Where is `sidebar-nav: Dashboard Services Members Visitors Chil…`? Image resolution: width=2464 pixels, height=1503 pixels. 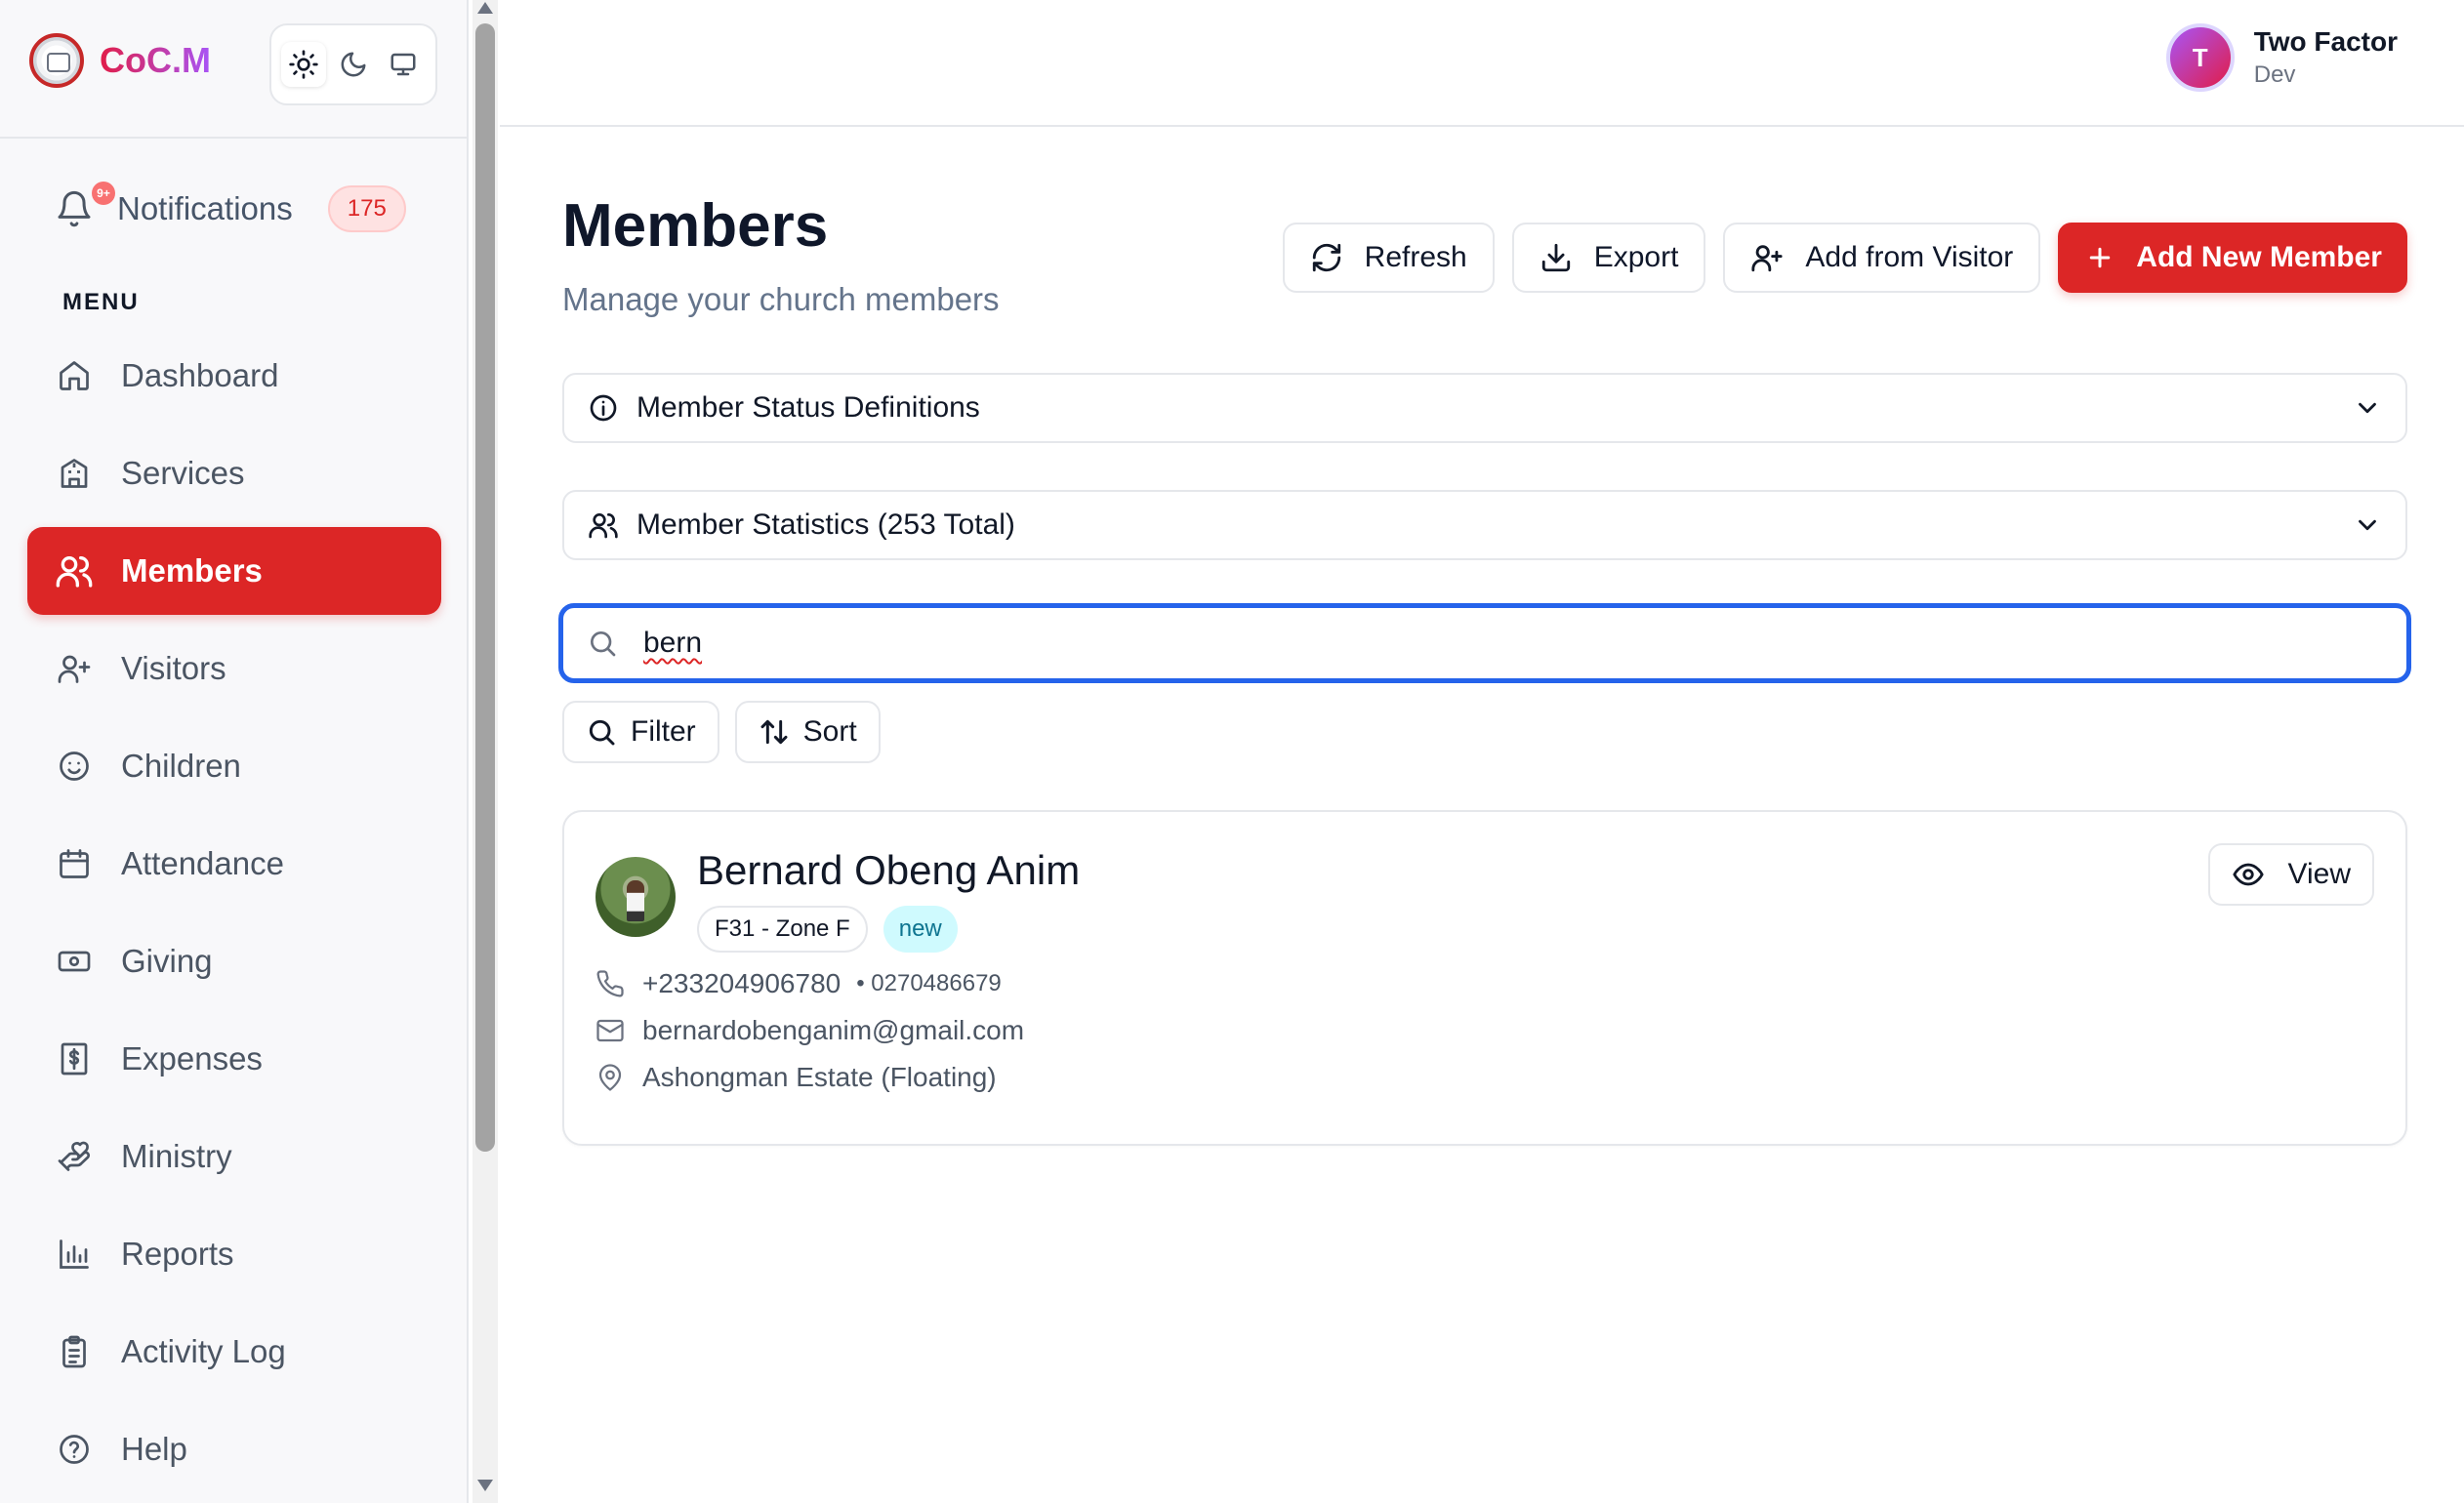 sidebar-nav: Dashboard Services Members Visitors Chil… is located at coordinates (234, 917).